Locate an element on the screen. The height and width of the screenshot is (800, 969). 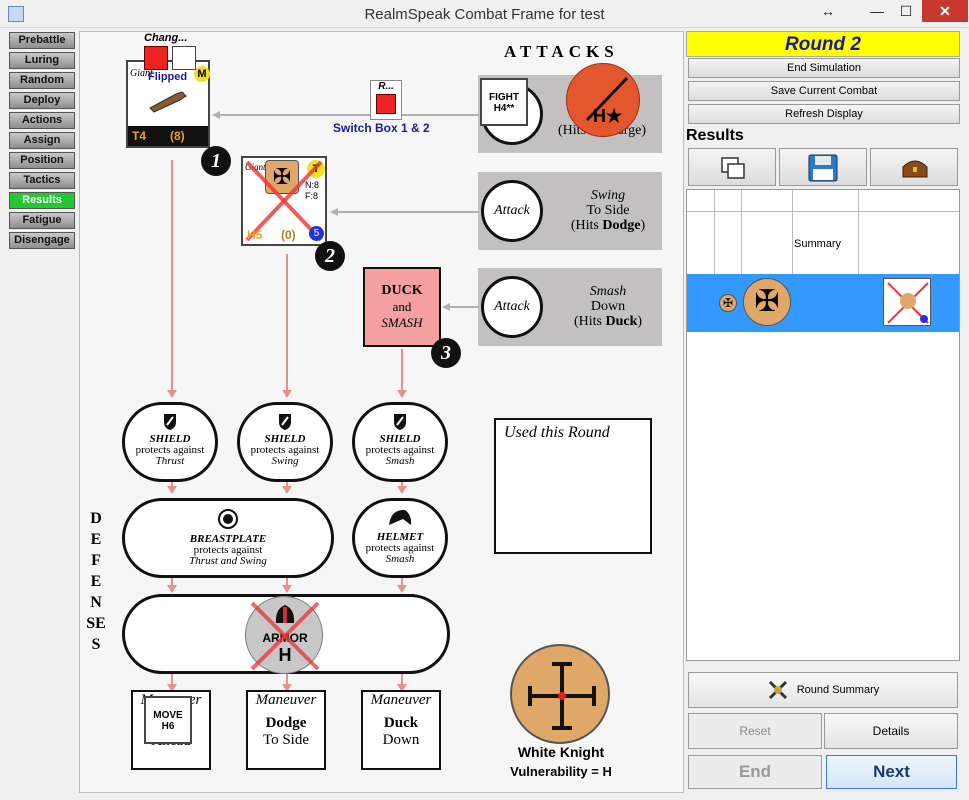
duck-smash-line2: and is located at coordinates (402, 306).